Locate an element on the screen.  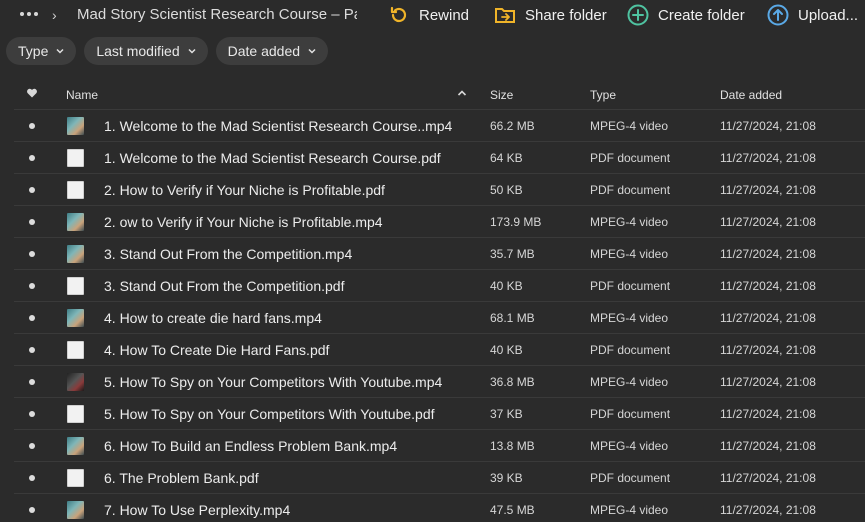
sort-ascending-icon is located at coordinates (462, 93).